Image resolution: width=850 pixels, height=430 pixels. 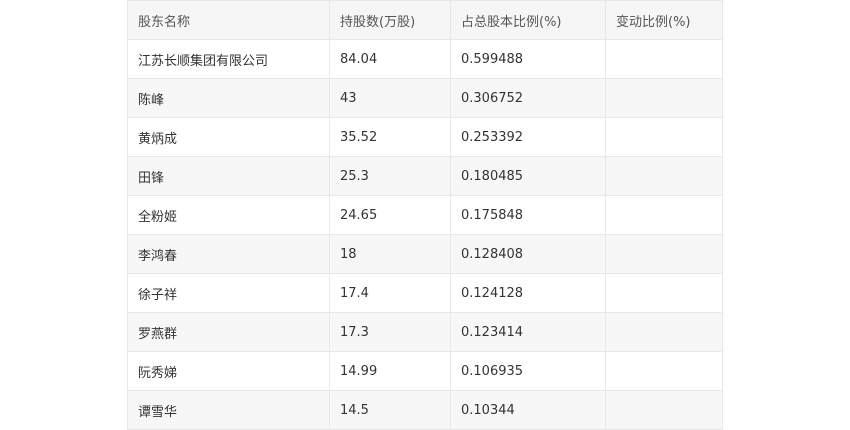 What do you see at coordinates (390, 59) in the screenshot?
I see `cell-shares-held: 84.04` at bounding box center [390, 59].